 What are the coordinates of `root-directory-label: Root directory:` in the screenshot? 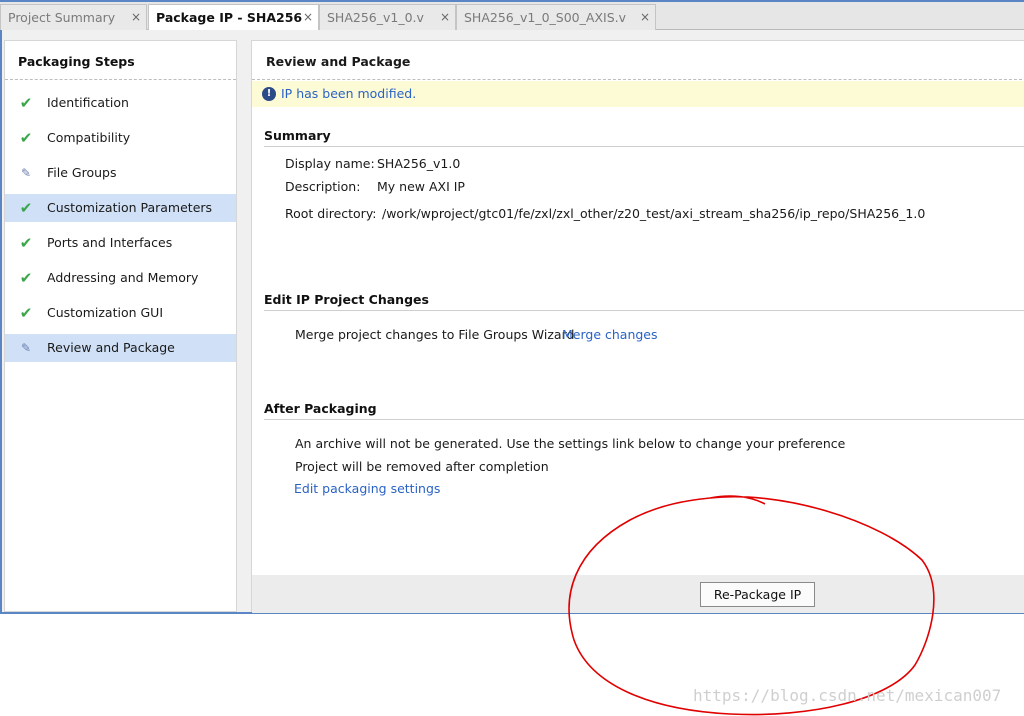 It's located at (331, 213).